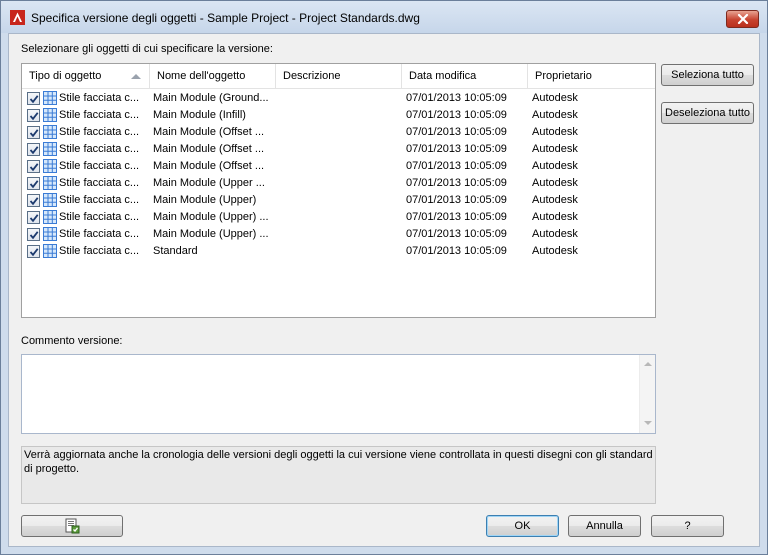  What do you see at coordinates (338, 394) in the screenshot?
I see `version-comment-textarea` at bounding box center [338, 394].